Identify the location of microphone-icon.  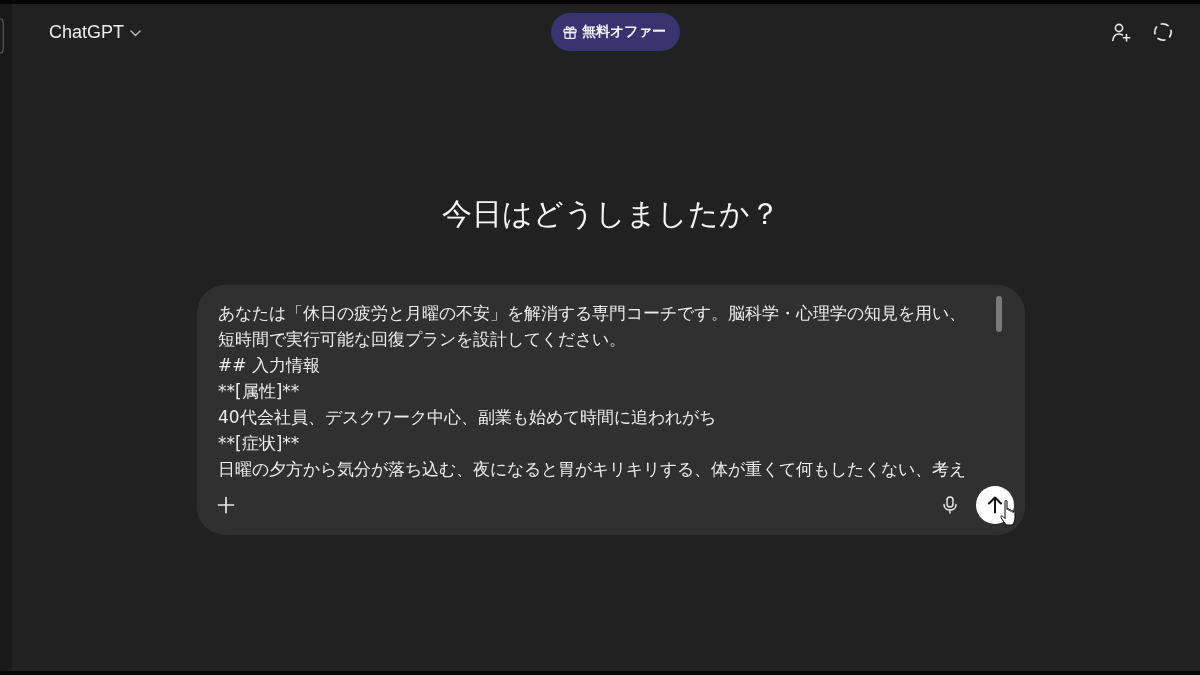
(950, 505).